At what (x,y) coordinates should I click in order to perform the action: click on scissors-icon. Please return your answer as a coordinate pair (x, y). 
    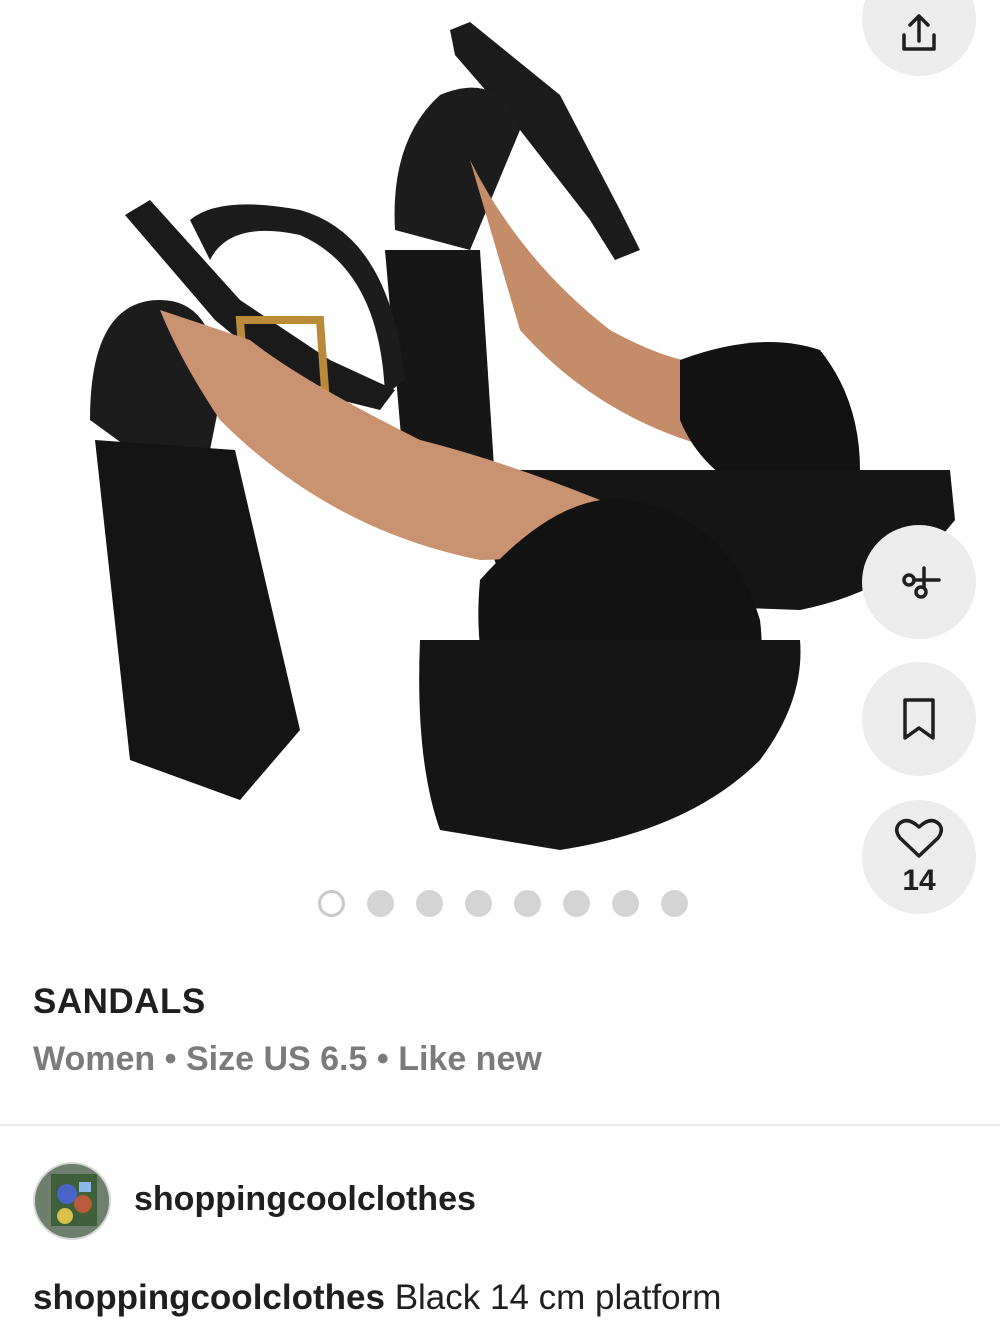
    Looking at the image, I should click on (921, 582).